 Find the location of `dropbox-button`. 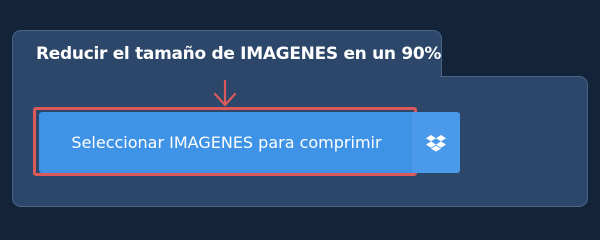

dropbox-button is located at coordinates (436, 142).